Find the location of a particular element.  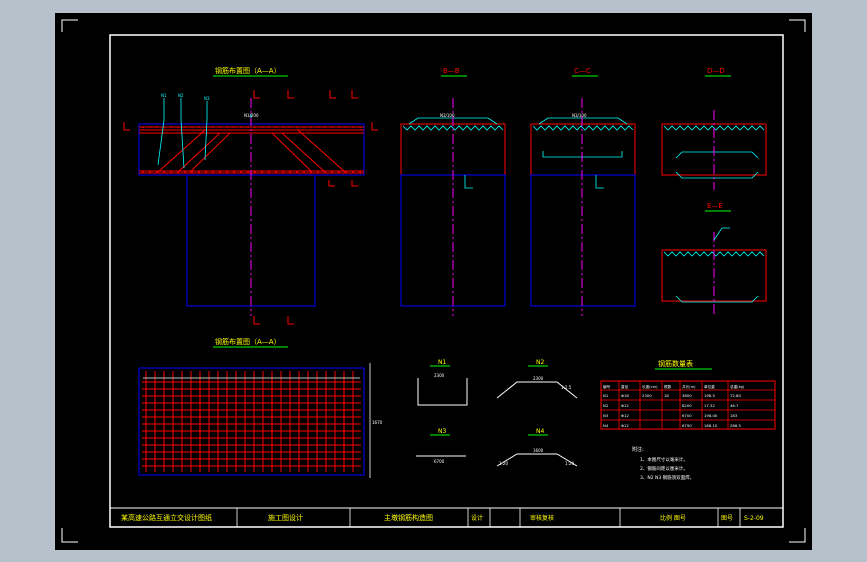

table-cell: N3 is located at coordinates (606, 415).